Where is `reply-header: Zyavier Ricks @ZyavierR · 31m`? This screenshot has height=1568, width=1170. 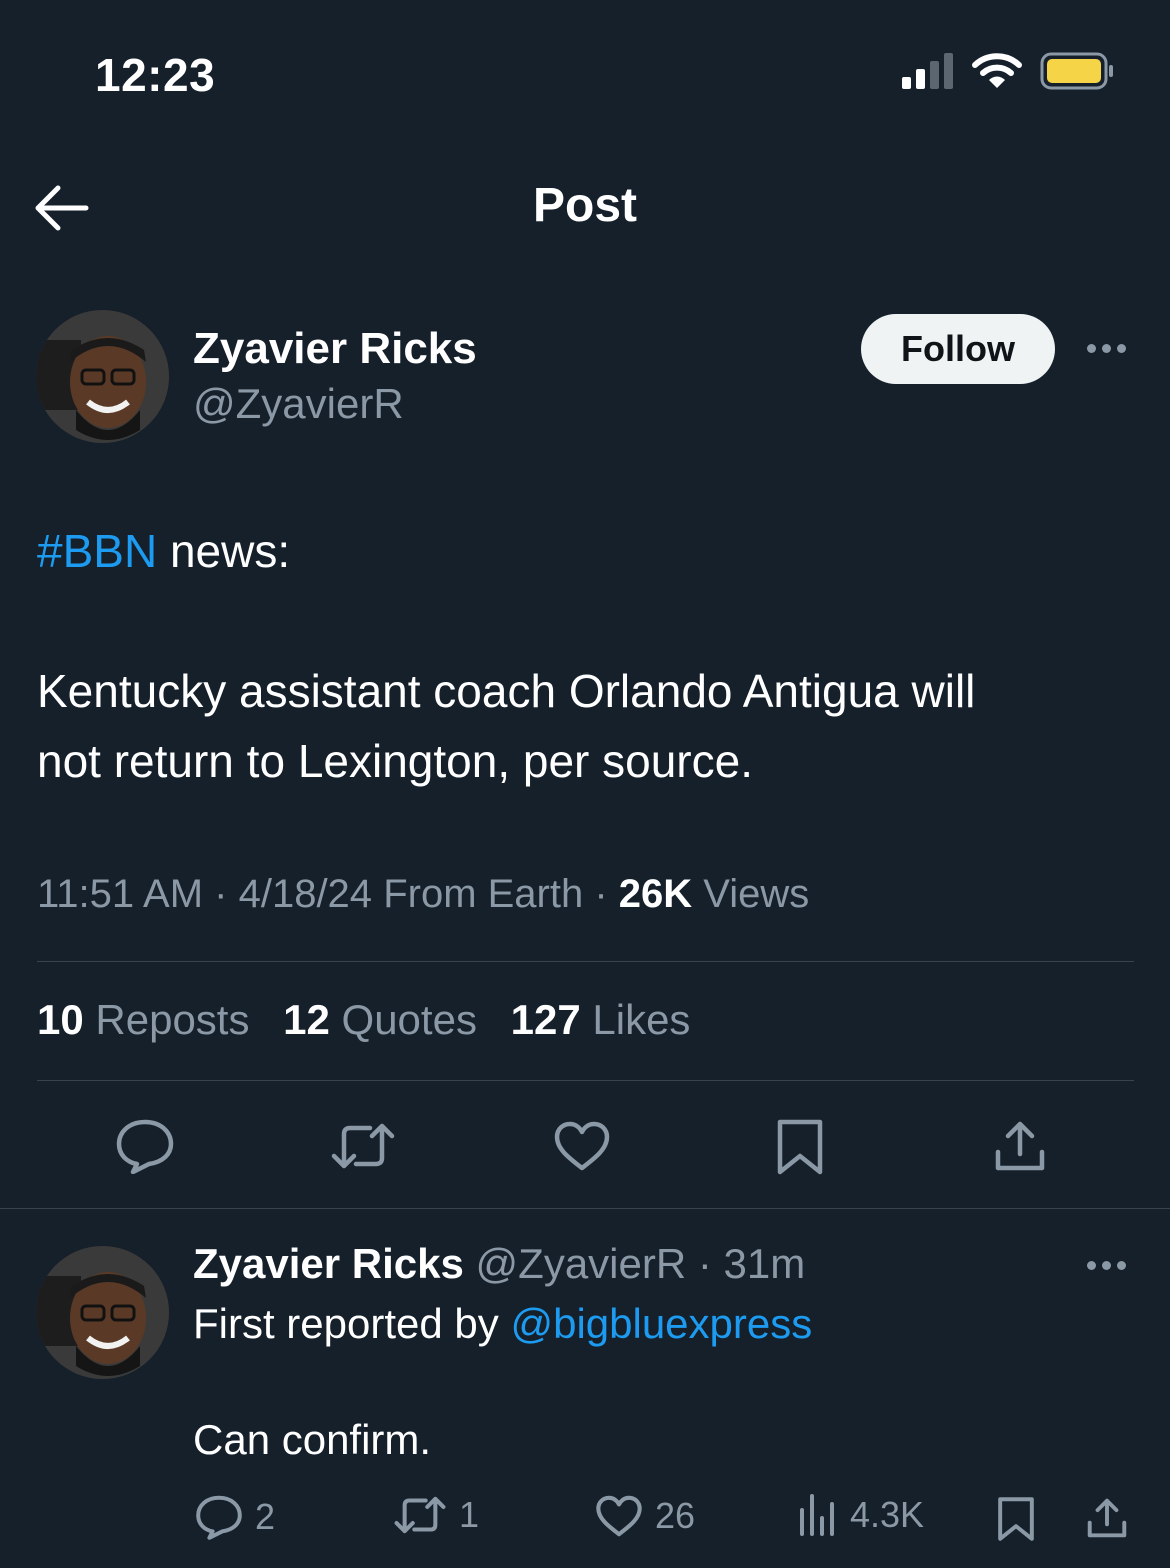
reply-header: Zyavier Ricks @ZyavierR · 31m is located at coordinates (499, 1263).